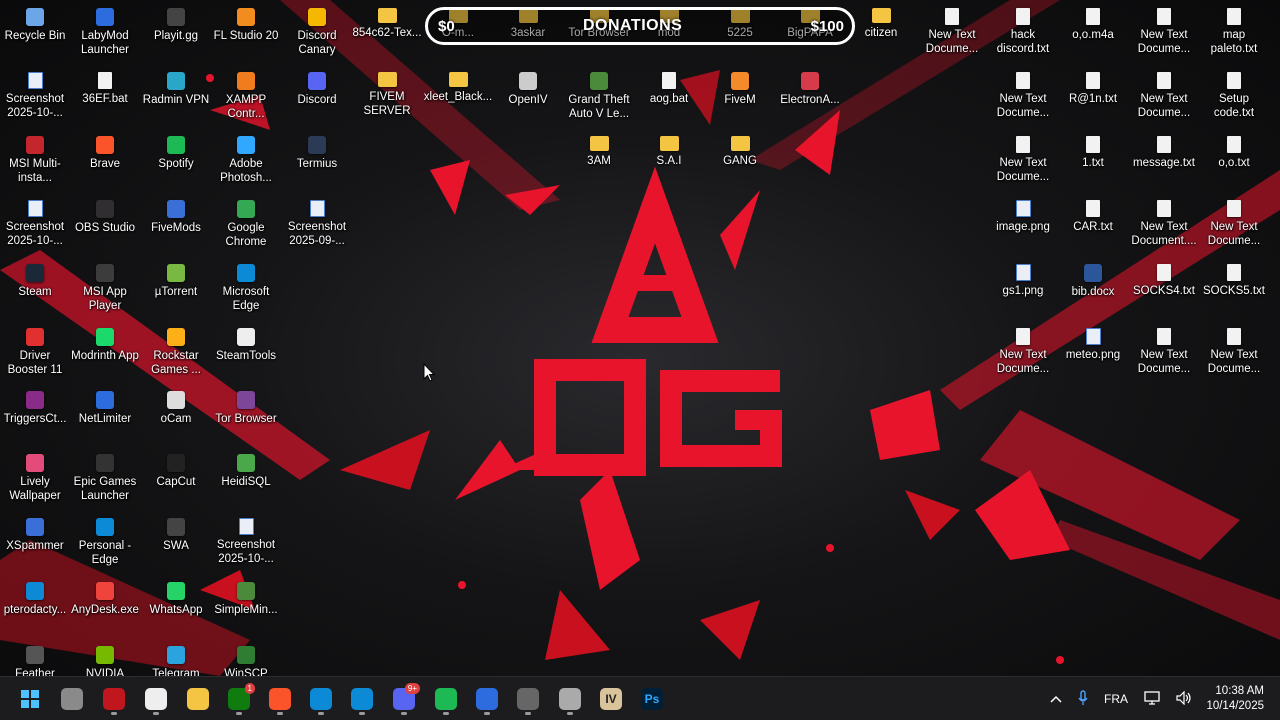  I want to click on network-icon, so click(1152, 699).